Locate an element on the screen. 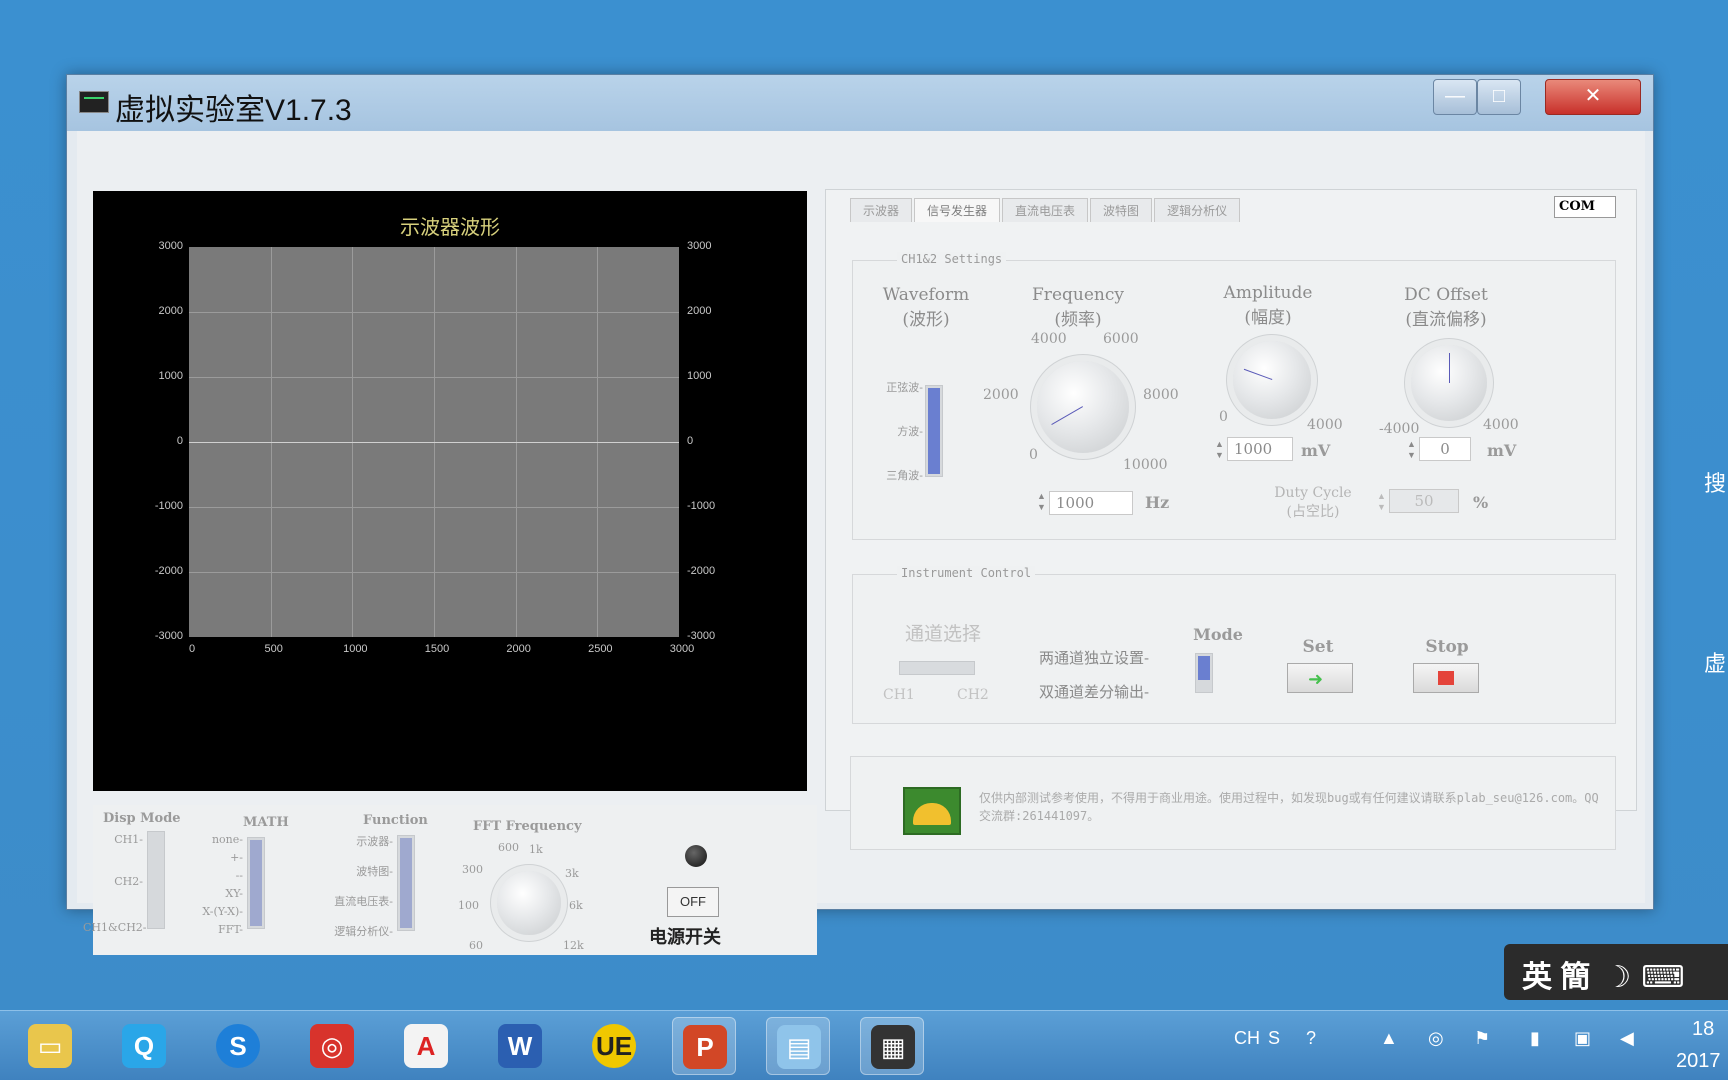 The height and width of the screenshot is (1080, 1728). tab-dc-voltmeter: 直流电压表 is located at coordinates (1045, 210).